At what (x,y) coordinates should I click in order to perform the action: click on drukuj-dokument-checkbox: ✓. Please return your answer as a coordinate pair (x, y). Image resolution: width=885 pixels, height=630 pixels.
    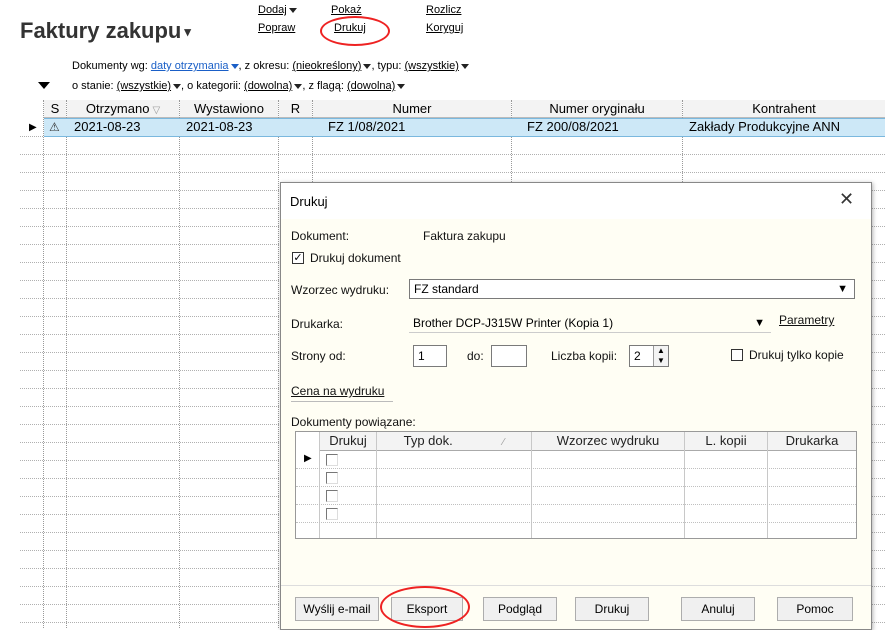
    Looking at the image, I should click on (298, 258).